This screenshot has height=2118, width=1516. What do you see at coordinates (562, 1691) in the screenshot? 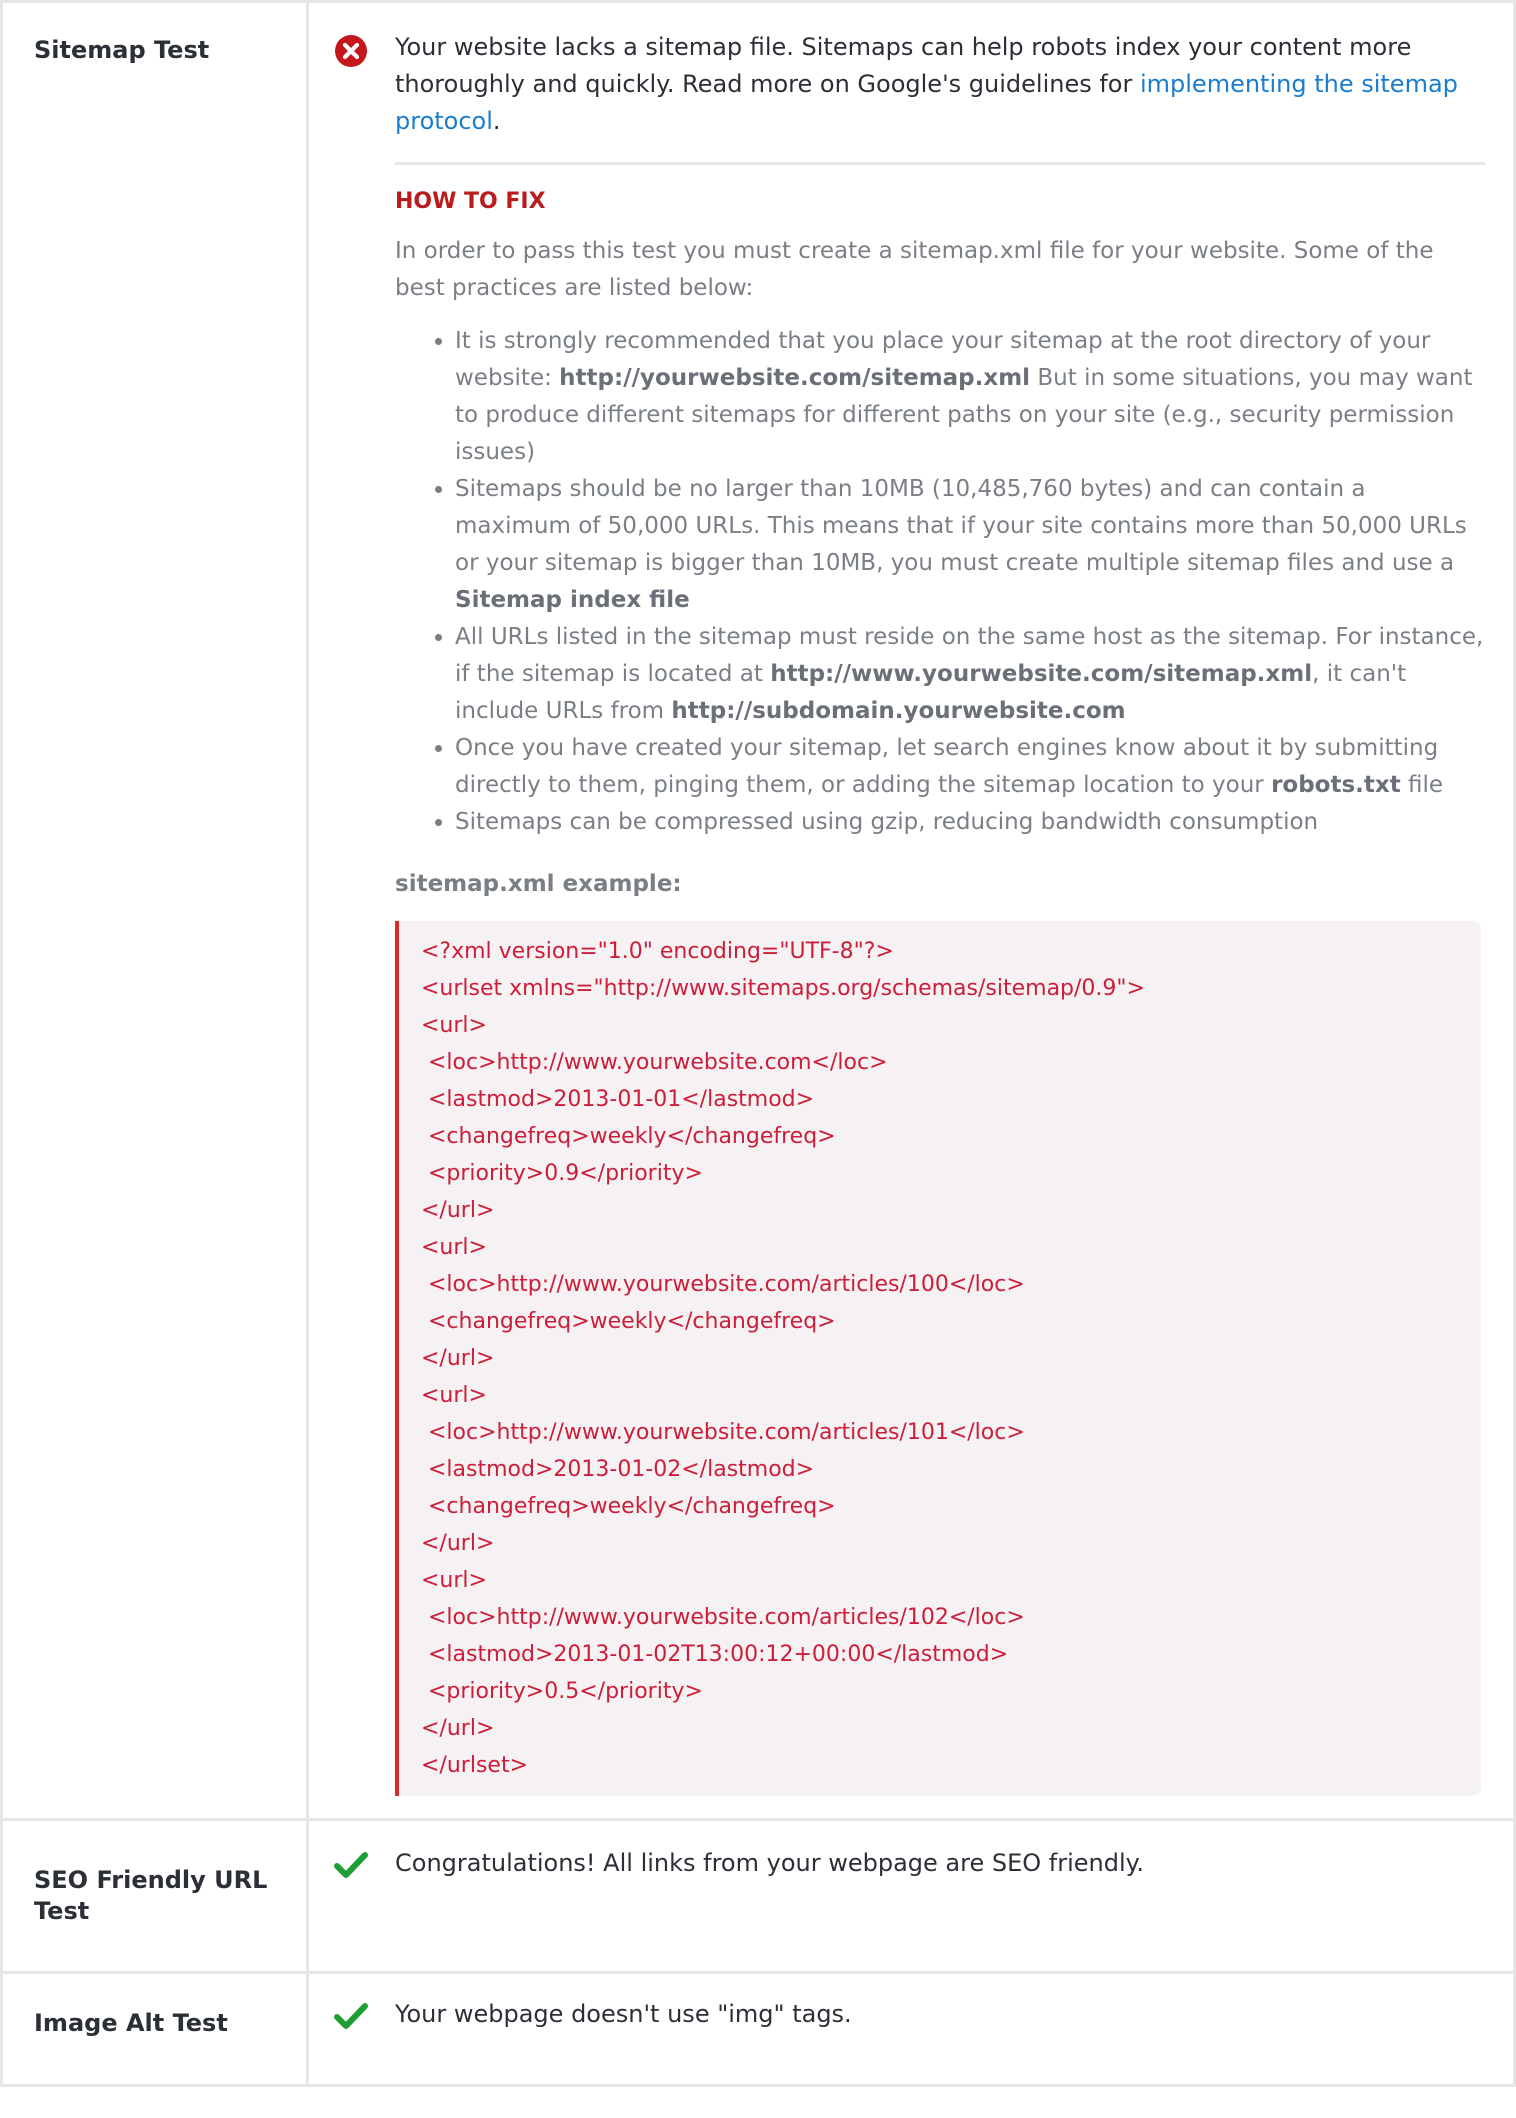
I see `code-line: <priority>0.5</priority>` at bounding box center [562, 1691].